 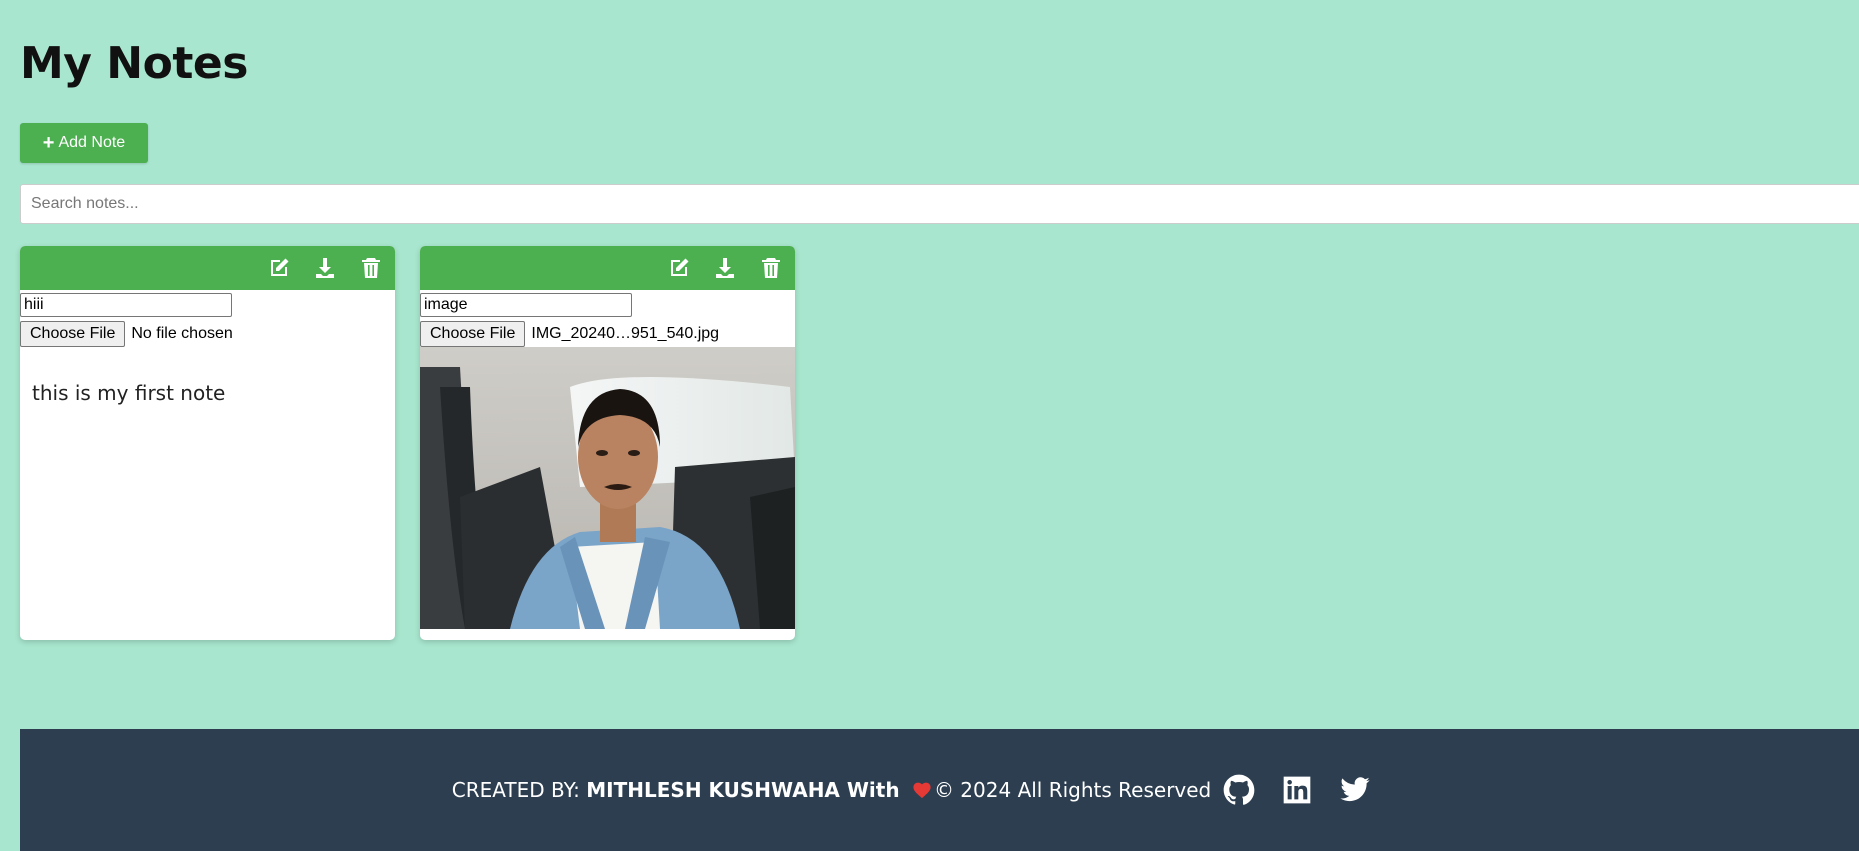 What do you see at coordinates (1239, 790) in the screenshot?
I see `github-icon` at bounding box center [1239, 790].